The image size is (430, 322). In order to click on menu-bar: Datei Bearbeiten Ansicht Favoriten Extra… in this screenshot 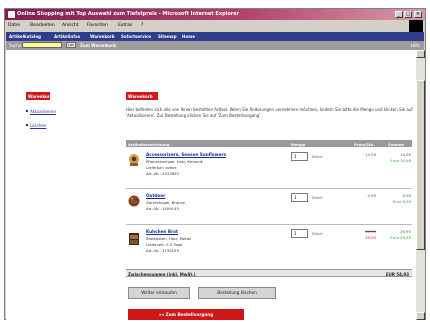, I will do `click(215, 25)`.